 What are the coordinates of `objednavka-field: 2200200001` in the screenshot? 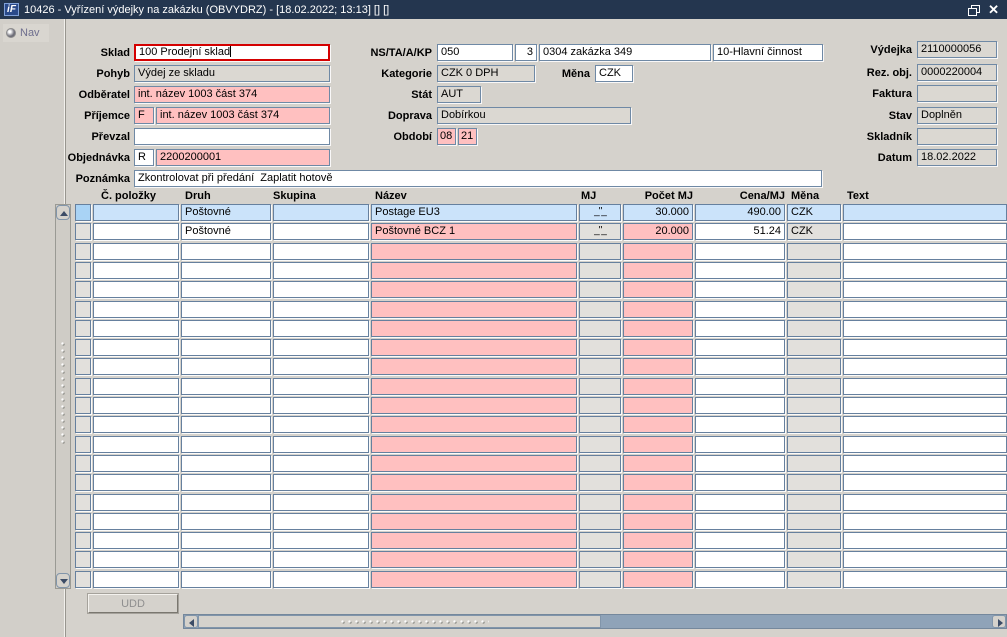 It's located at (243, 157).